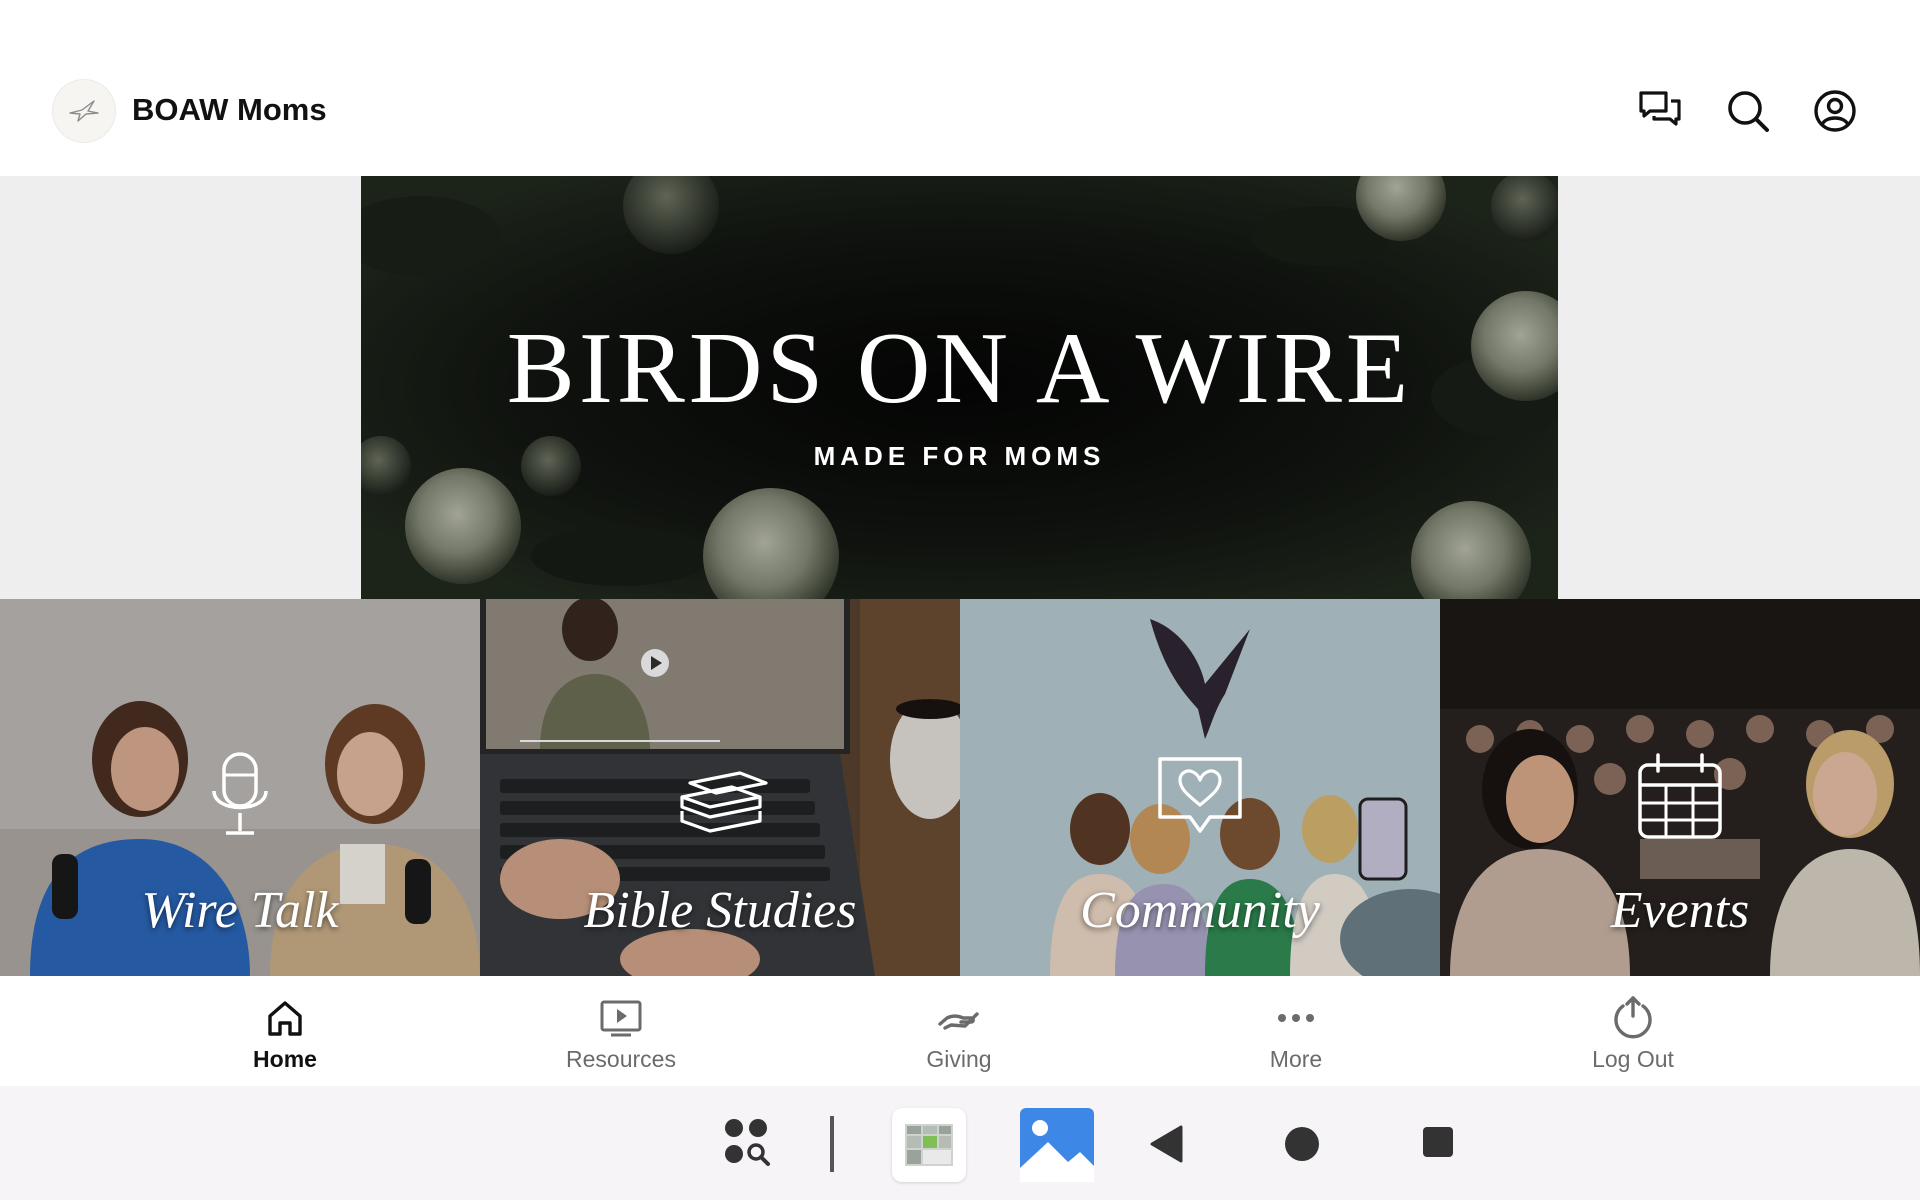 Image resolution: width=1920 pixels, height=1200 pixels. What do you see at coordinates (621, 1059) in the screenshot?
I see `nav-label: Resources` at bounding box center [621, 1059].